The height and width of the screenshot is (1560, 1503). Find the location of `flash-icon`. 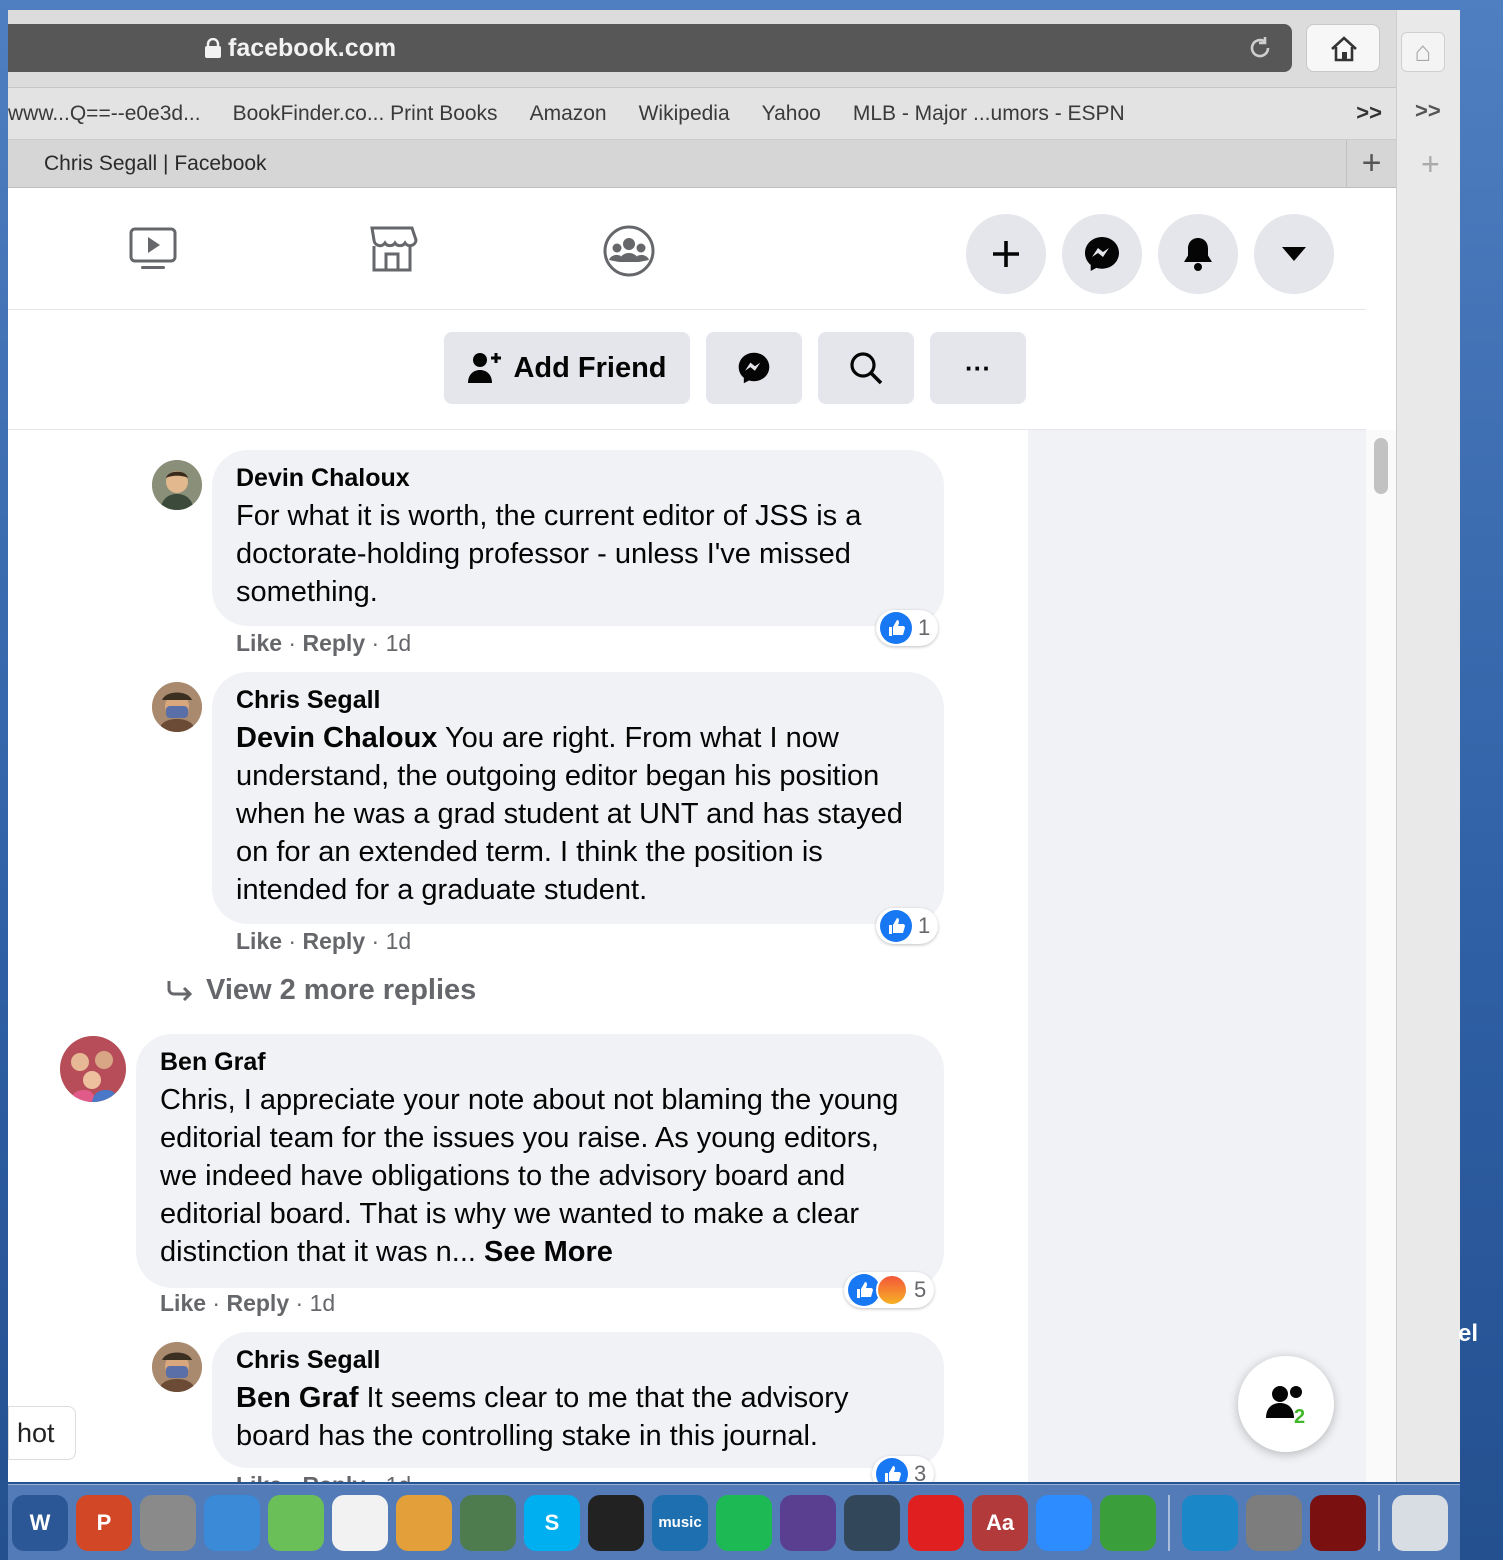

flash-icon is located at coordinates (232, 1522).